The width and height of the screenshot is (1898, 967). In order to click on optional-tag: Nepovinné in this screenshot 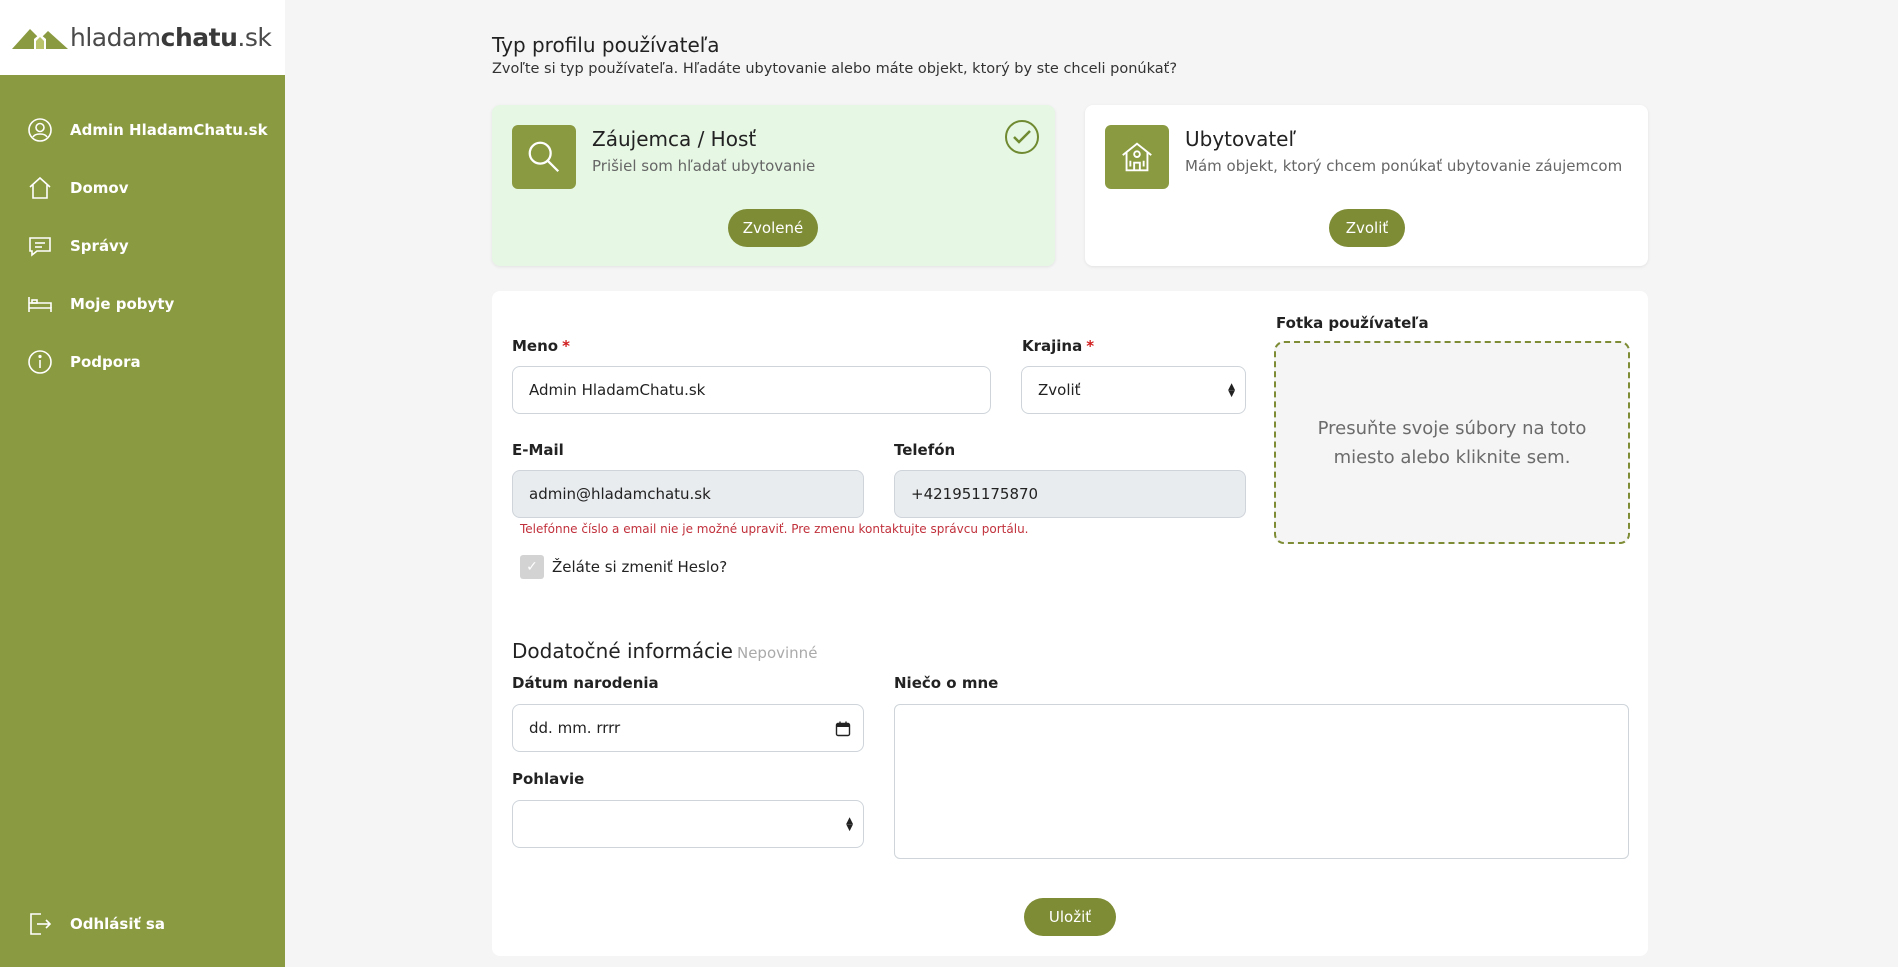, I will do `click(777, 653)`.